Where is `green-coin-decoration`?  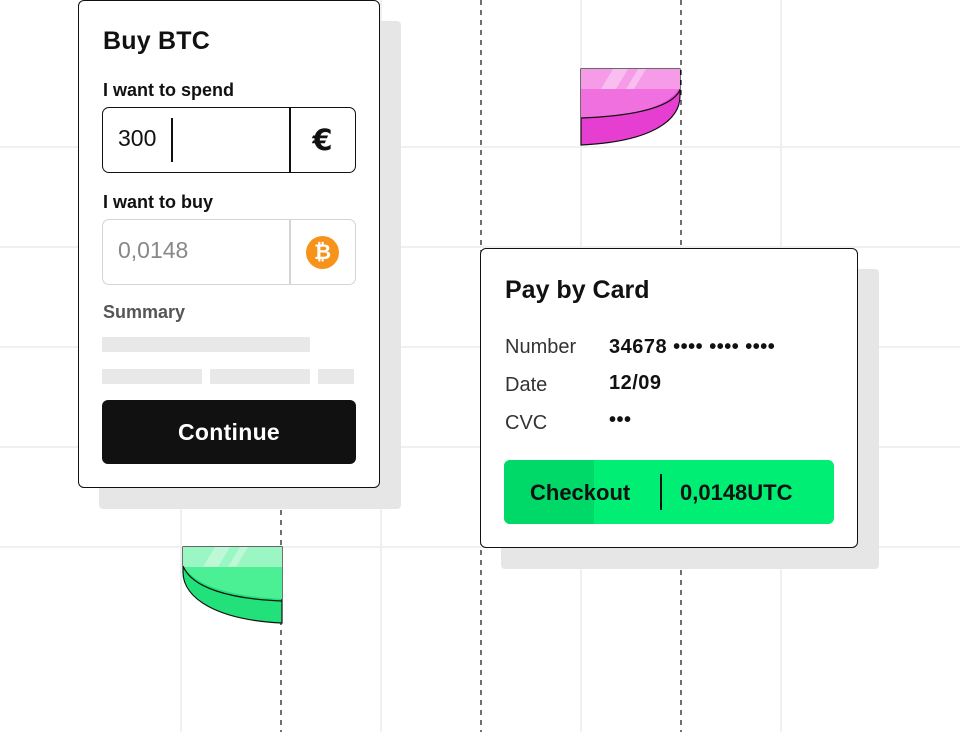
green-coin-decoration is located at coordinates (232, 585).